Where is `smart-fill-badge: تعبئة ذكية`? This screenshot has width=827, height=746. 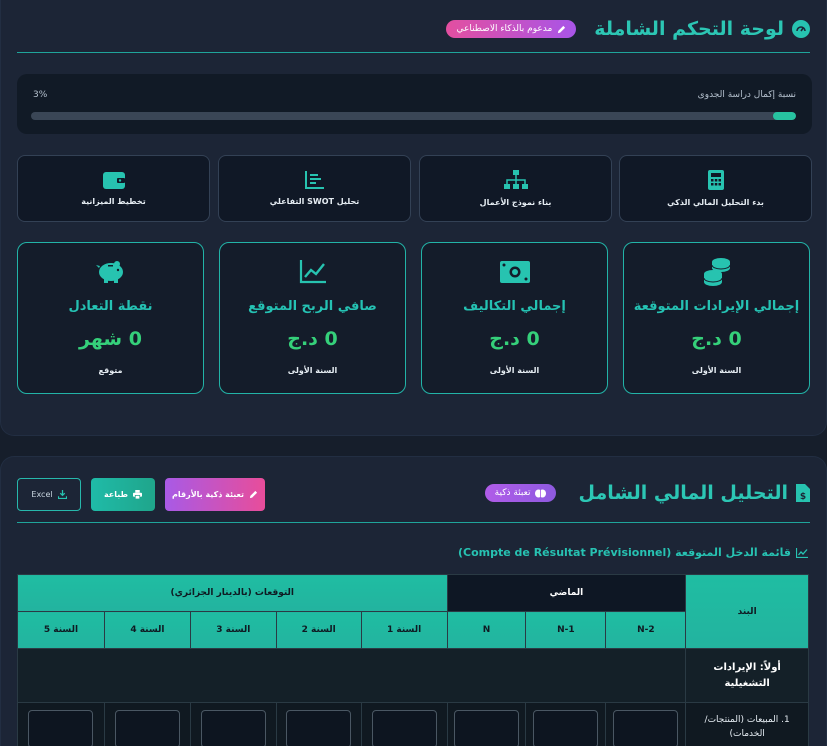 smart-fill-badge: تعبئة ذكية is located at coordinates (520, 493).